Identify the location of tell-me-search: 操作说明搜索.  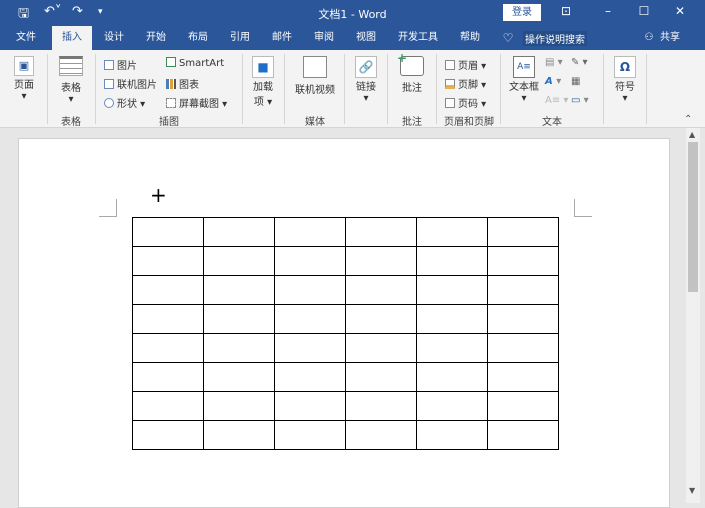
(555, 38).